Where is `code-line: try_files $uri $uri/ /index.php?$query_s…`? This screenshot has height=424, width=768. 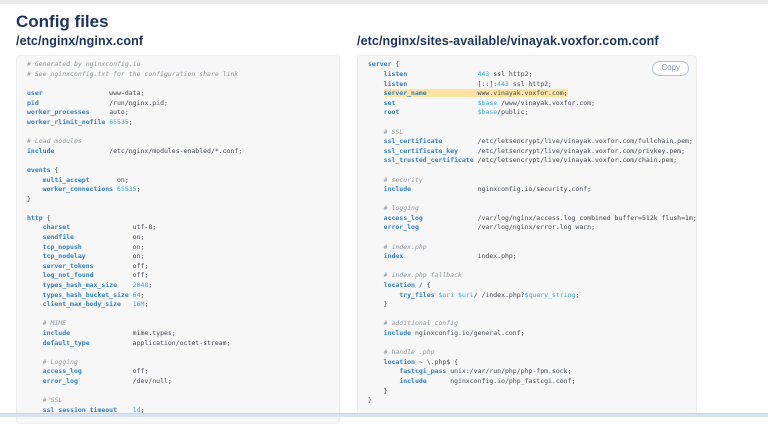 code-line: try_files $uri $uri/ /index.php?$query_s… is located at coordinates (489, 294).